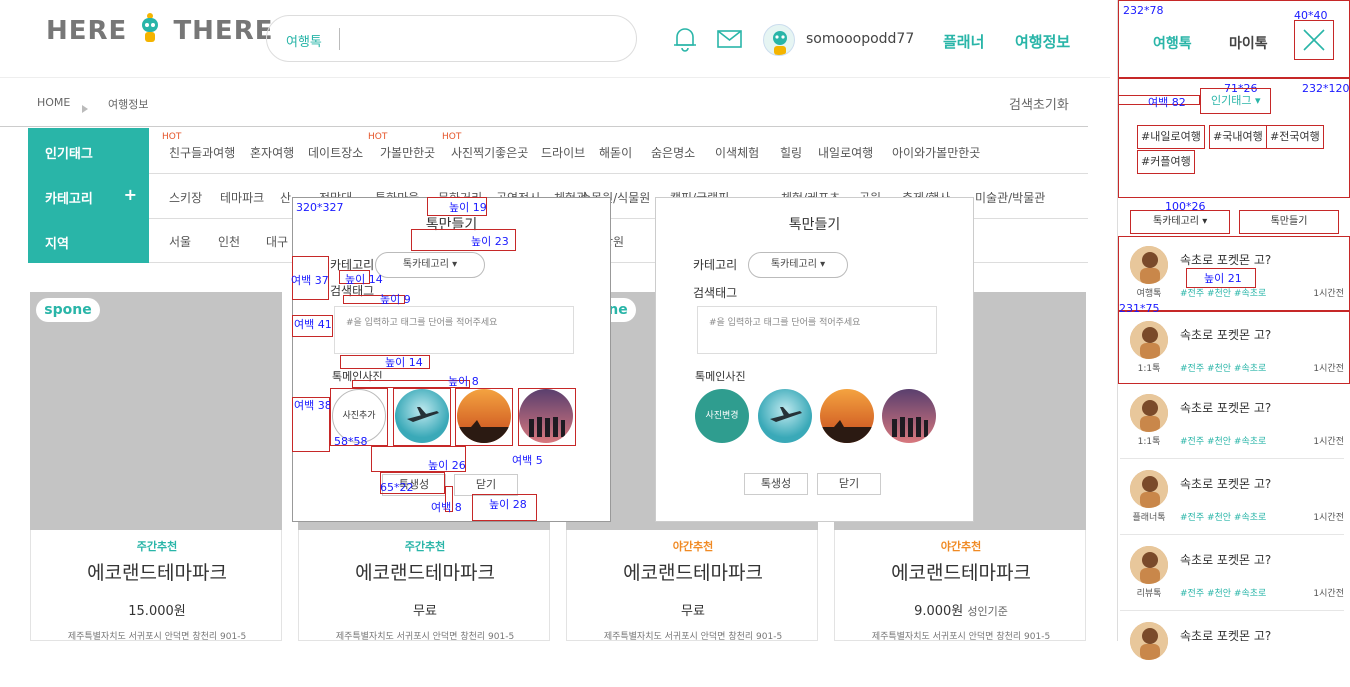 The height and width of the screenshot is (687, 1350). What do you see at coordinates (793, 264) in the screenshot?
I see `talk-category-value: 톡카테고리` at bounding box center [793, 264].